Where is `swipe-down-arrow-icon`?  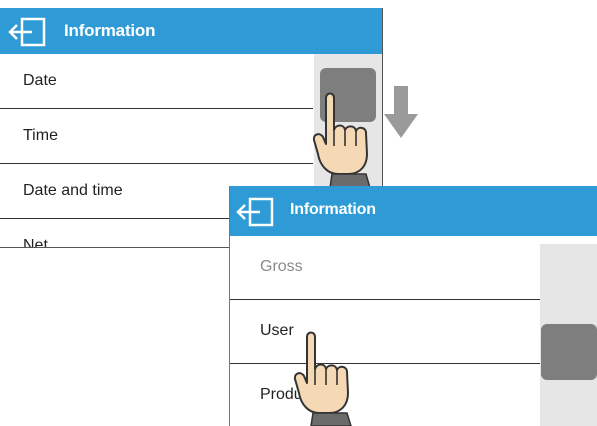 swipe-down-arrow-icon is located at coordinates (401, 112).